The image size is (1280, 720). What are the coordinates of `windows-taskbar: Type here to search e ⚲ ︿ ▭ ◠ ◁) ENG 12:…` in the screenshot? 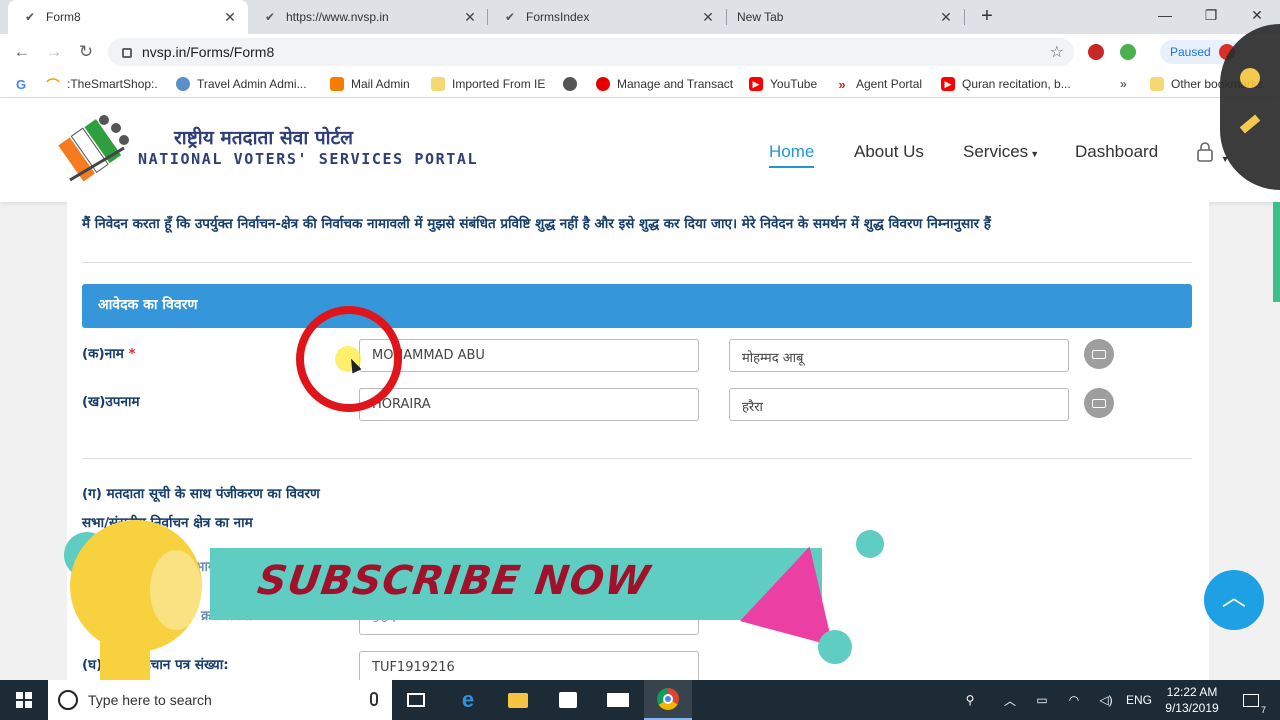 It's located at (640, 700).